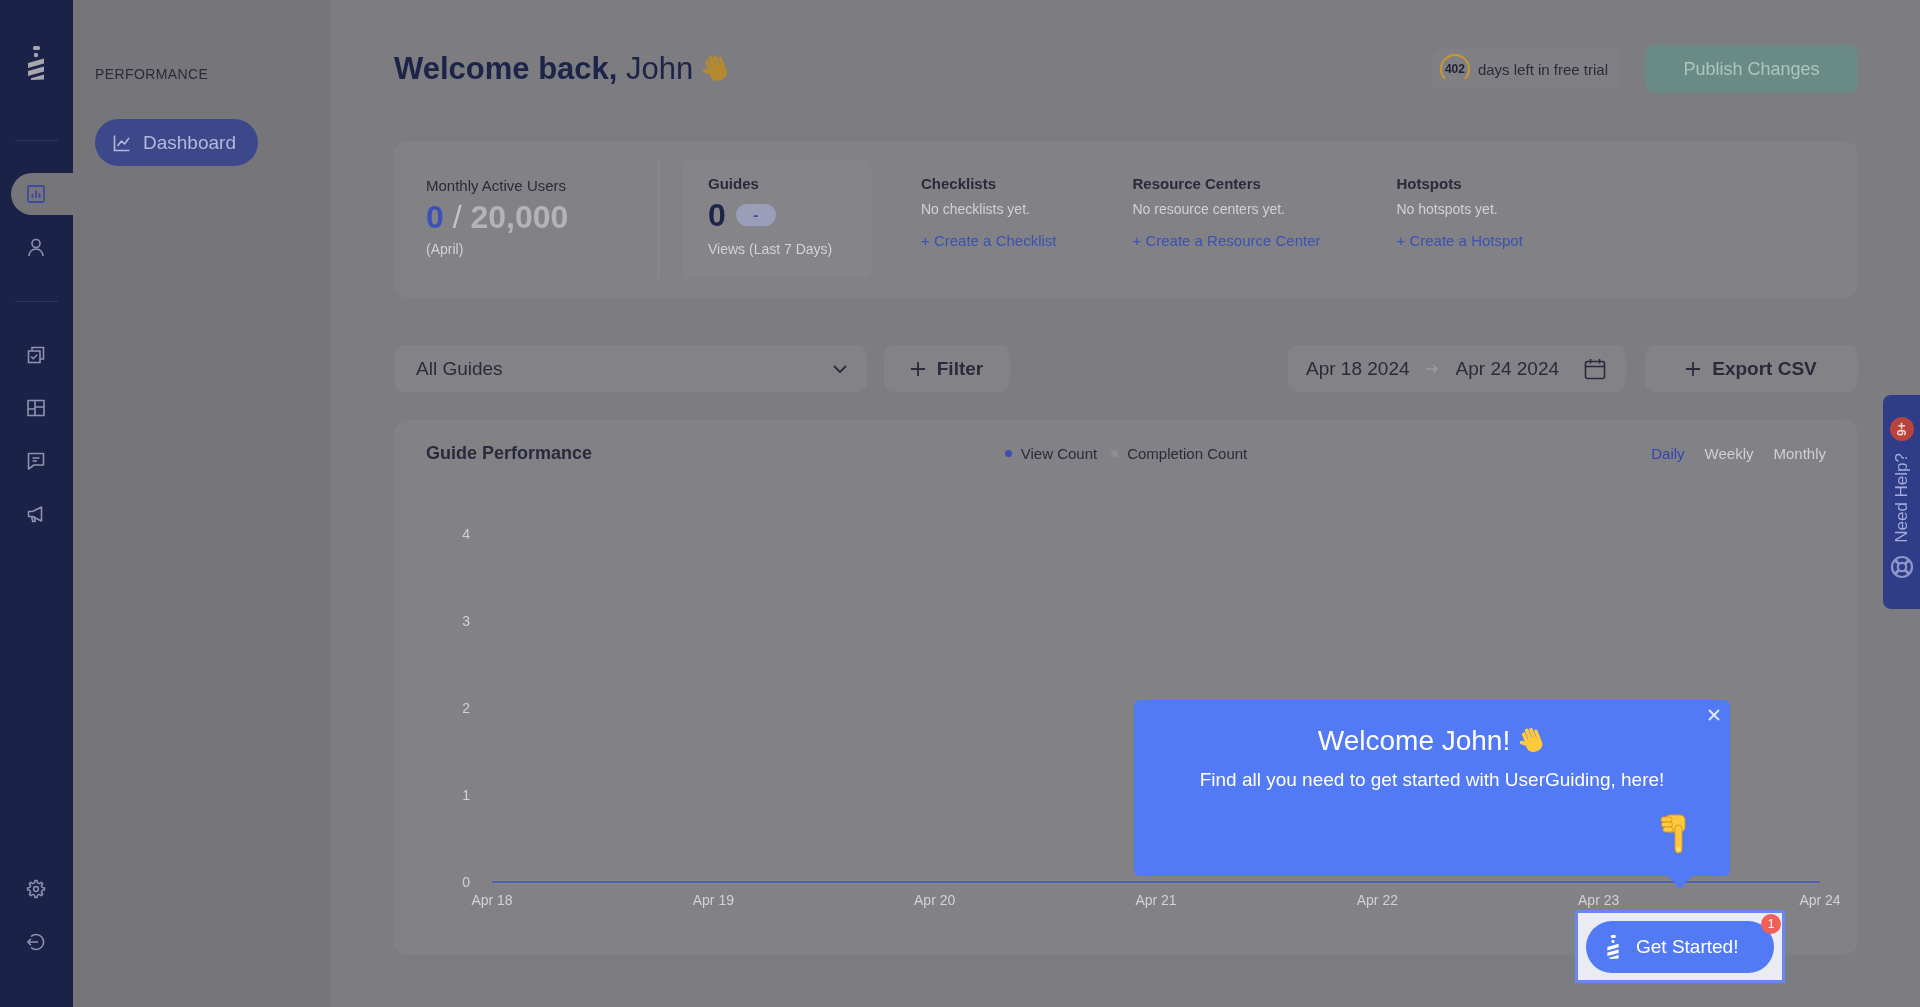  Describe the element at coordinates (492, 900) in the screenshot. I see `x-axis-label: Apr 18` at that location.